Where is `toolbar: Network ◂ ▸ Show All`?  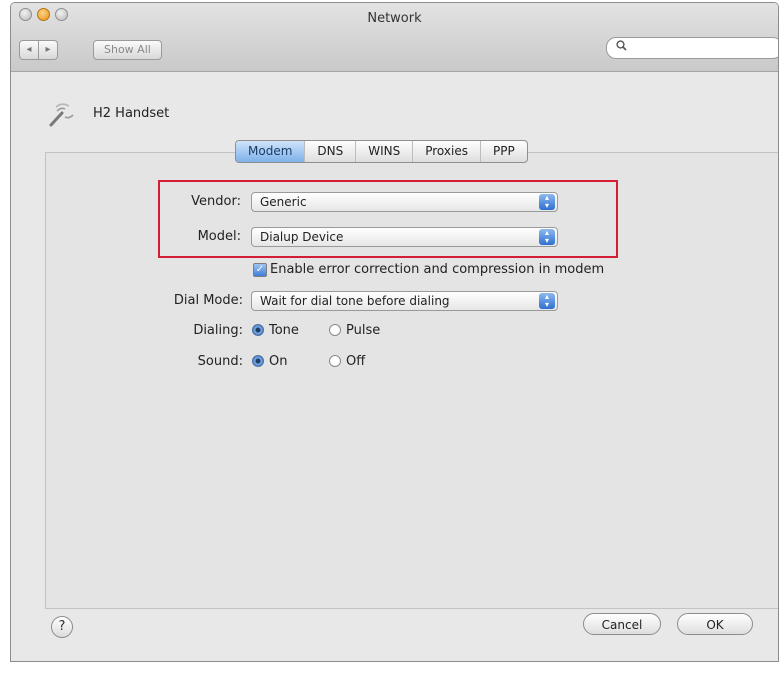 toolbar: Network ◂ ▸ Show All is located at coordinates (394, 37).